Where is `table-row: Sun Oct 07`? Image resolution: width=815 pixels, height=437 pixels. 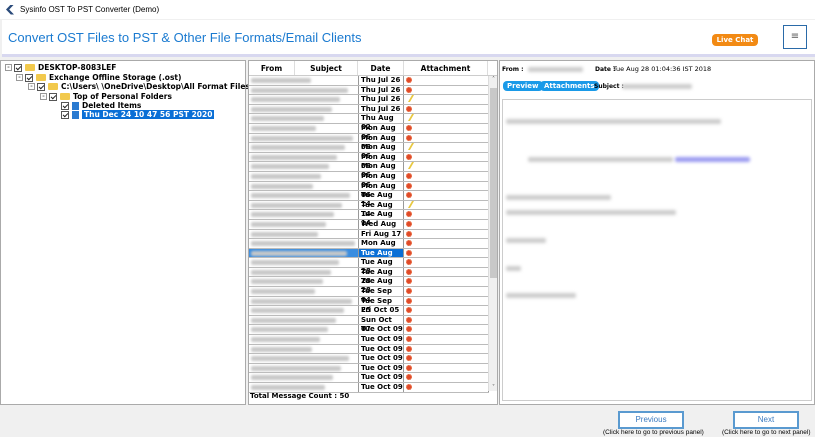 table-row: Sun Oct 07 is located at coordinates (369, 324).